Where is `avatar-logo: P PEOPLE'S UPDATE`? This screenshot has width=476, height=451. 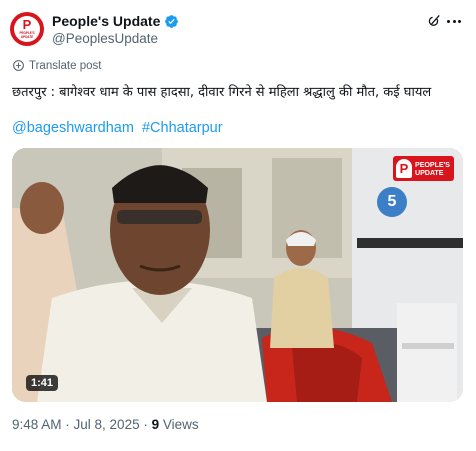 avatar-logo: P PEOPLE'S UPDATE is located at coordinates (27, 29).